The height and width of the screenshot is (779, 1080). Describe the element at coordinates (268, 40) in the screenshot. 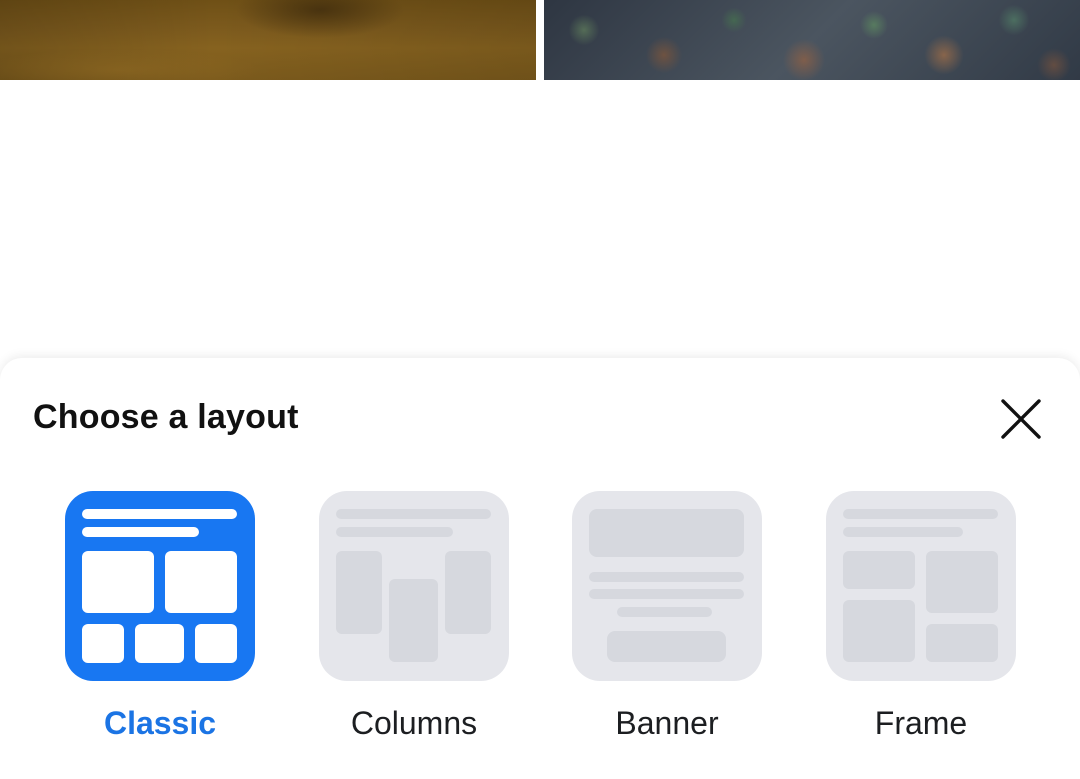

I see `photo-thumbnail-left` at that location.